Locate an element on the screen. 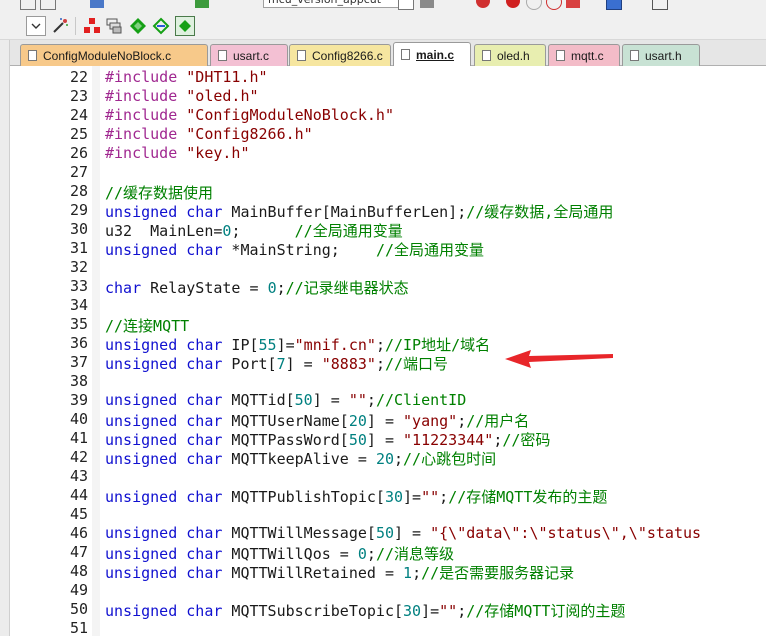 Image resolution: width=766 pixels, height=636 pixels. code-token: MQTTWillMessage[ is located at coordinates (299, 533).